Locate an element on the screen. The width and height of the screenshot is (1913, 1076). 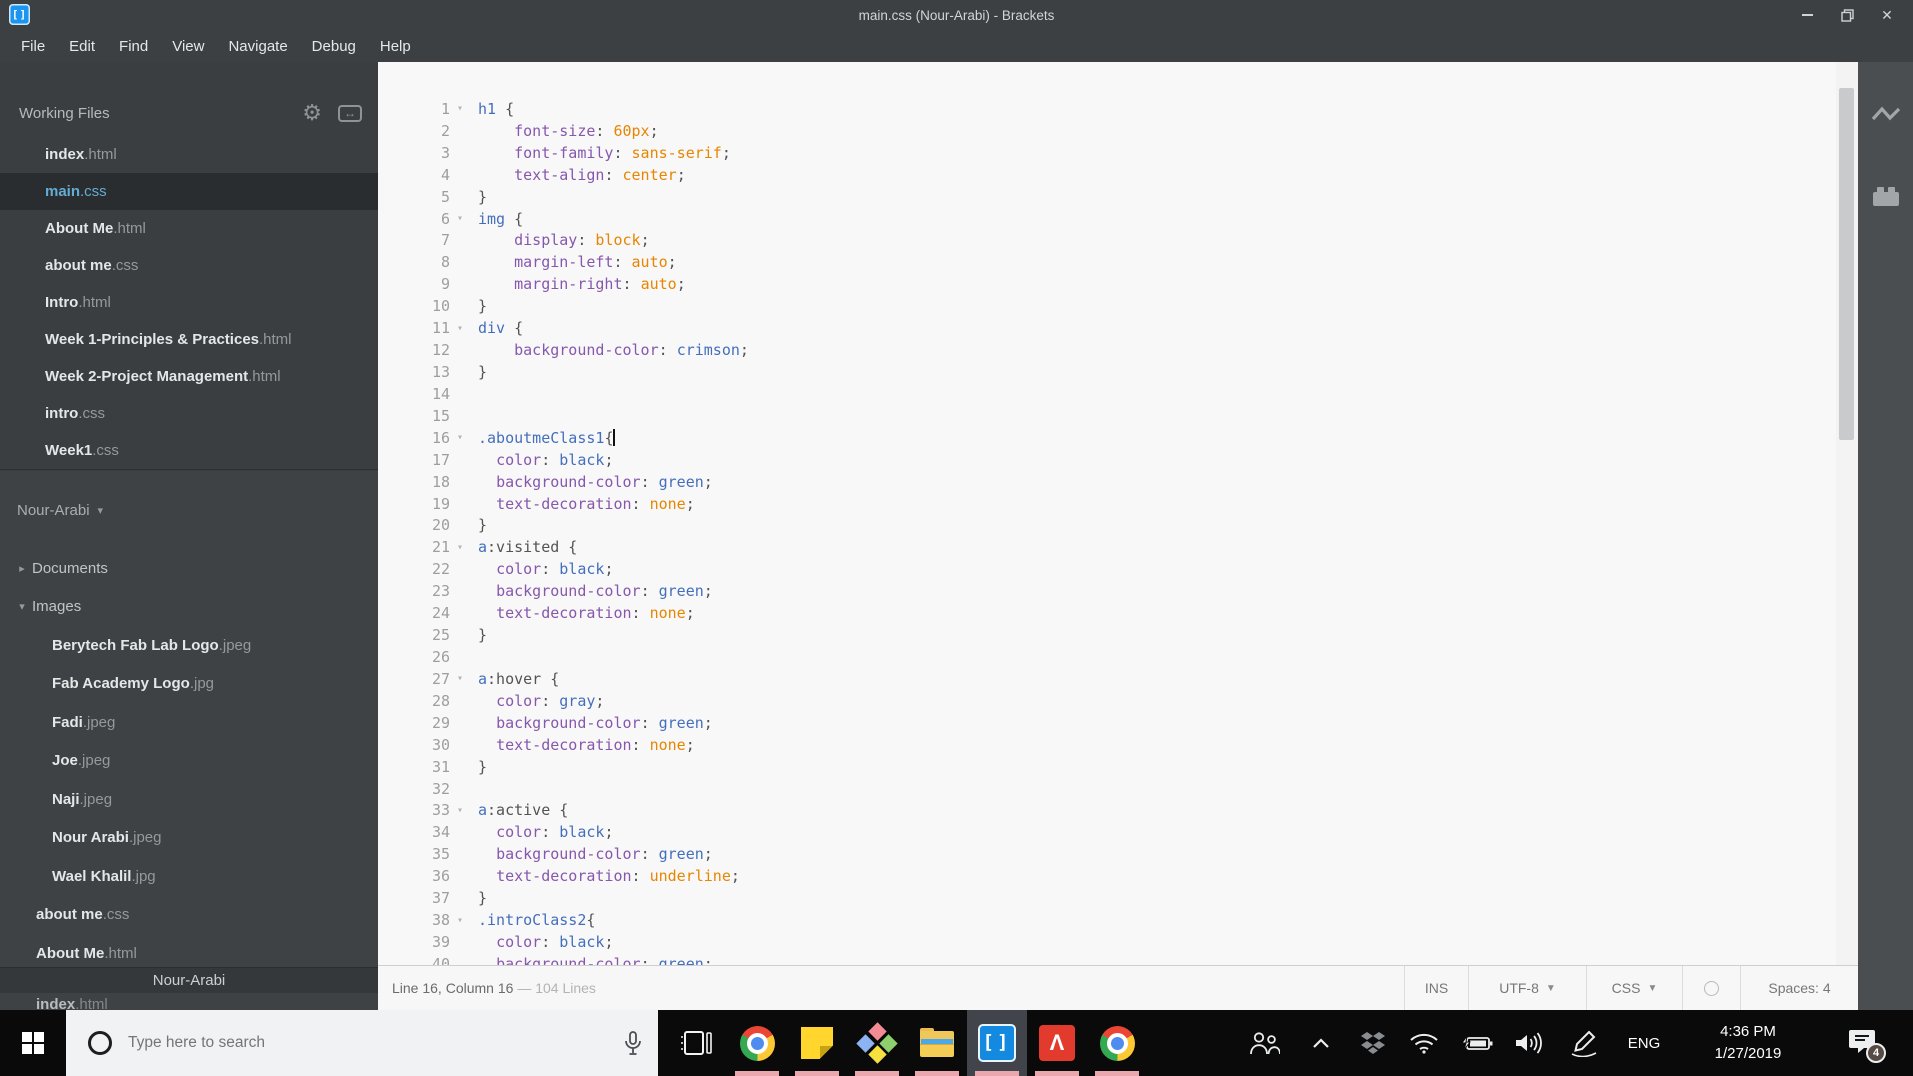
code-line-21: 21 ▾ a:visited { is located at coordinates (1107, 547).